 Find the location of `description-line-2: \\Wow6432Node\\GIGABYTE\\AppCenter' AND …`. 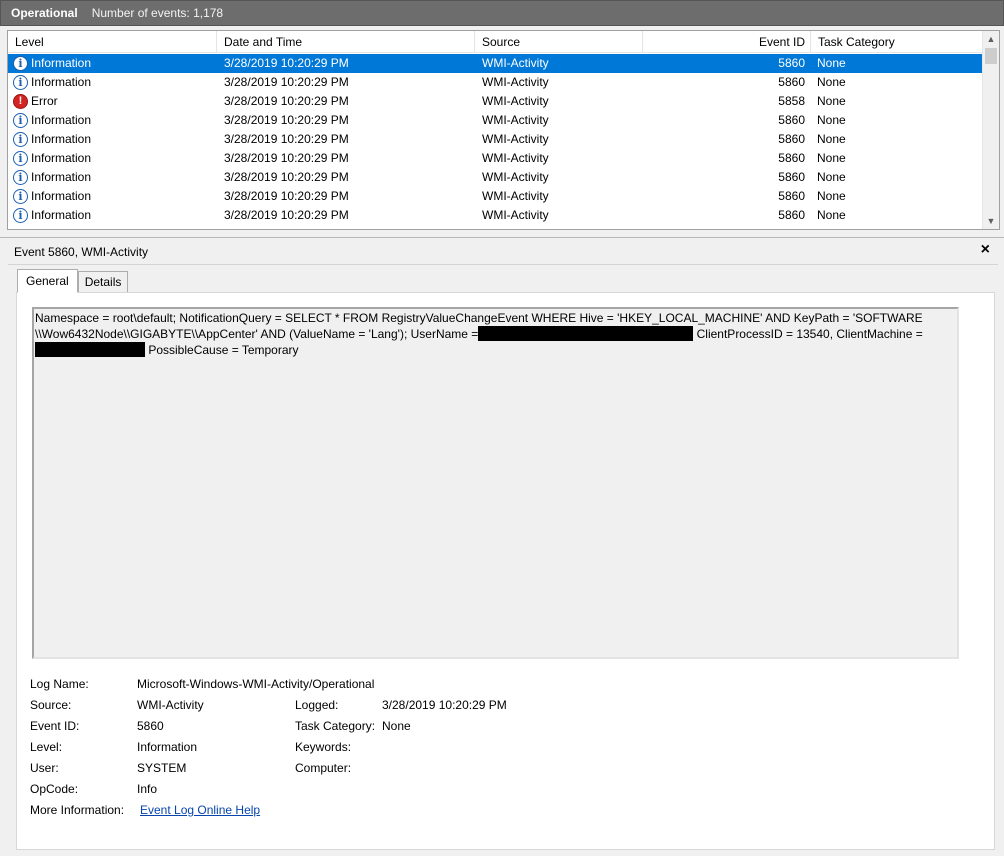

description-line-2: \\Wow6432Node\\GIGABYTE\\AppCenter' AND … is located at coordinates (496, 334).